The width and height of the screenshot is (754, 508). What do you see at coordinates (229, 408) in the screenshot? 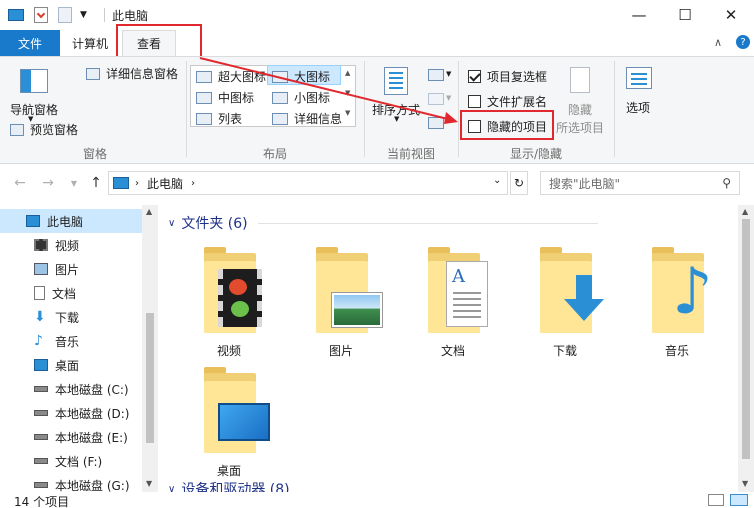
I see `folder-tile-desktop: 桌面` at bounding box center [229, 408].